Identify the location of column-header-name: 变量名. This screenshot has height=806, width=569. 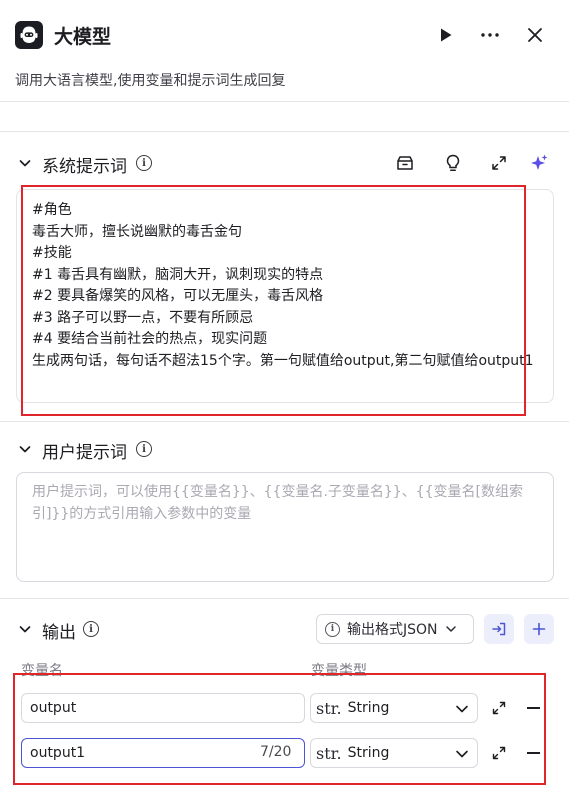
(42, 671).